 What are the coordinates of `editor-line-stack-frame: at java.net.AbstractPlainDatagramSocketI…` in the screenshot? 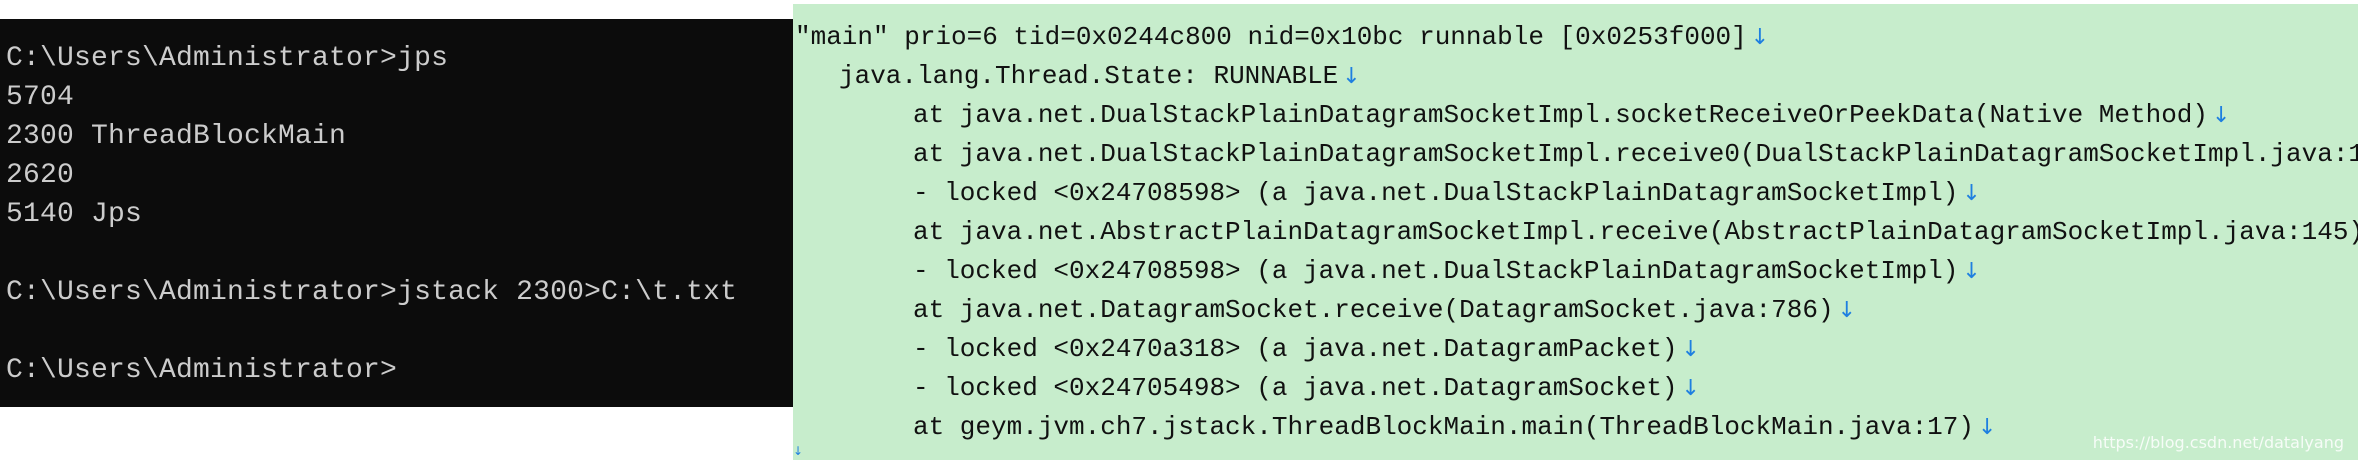 It's located at (1575, 232).